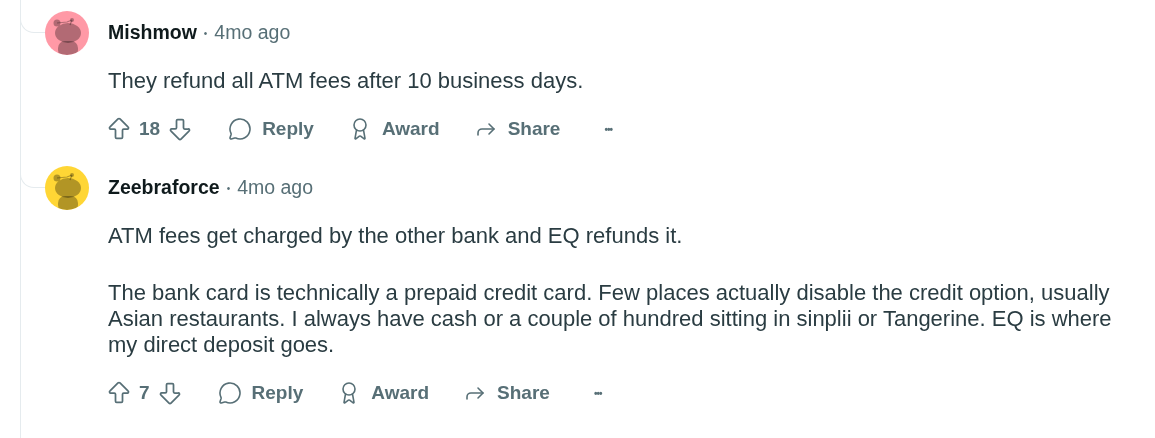 The width and height of the screenshot is (1155, 438). What do you see at coordinates (144, 392) in the screenshot?
I see `vote-count: 7` at bounding box center [144, 392].